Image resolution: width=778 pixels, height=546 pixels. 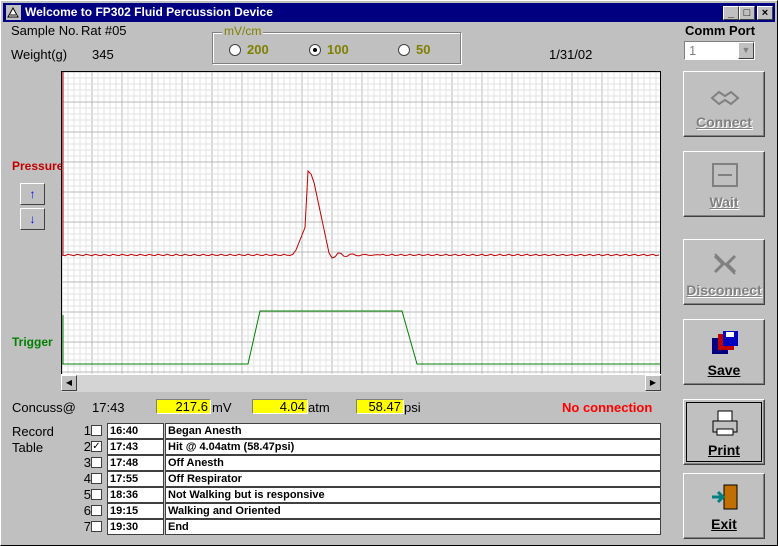 What do you see at coordinates (413, 431) in the screenshot?
I see `row-note-field: Began Anesth` at bounding box center [413, 431].